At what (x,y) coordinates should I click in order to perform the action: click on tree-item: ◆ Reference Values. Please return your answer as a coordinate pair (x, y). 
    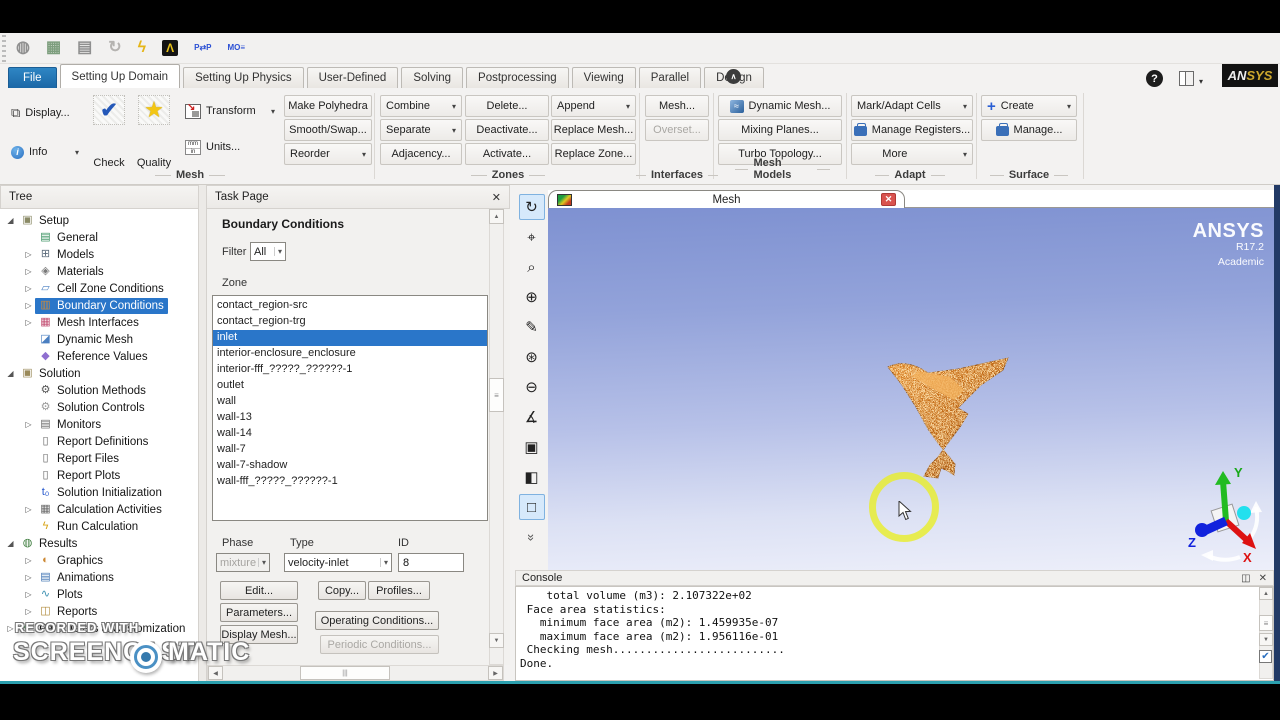
    Looking at the image, I should click on (99, 356).